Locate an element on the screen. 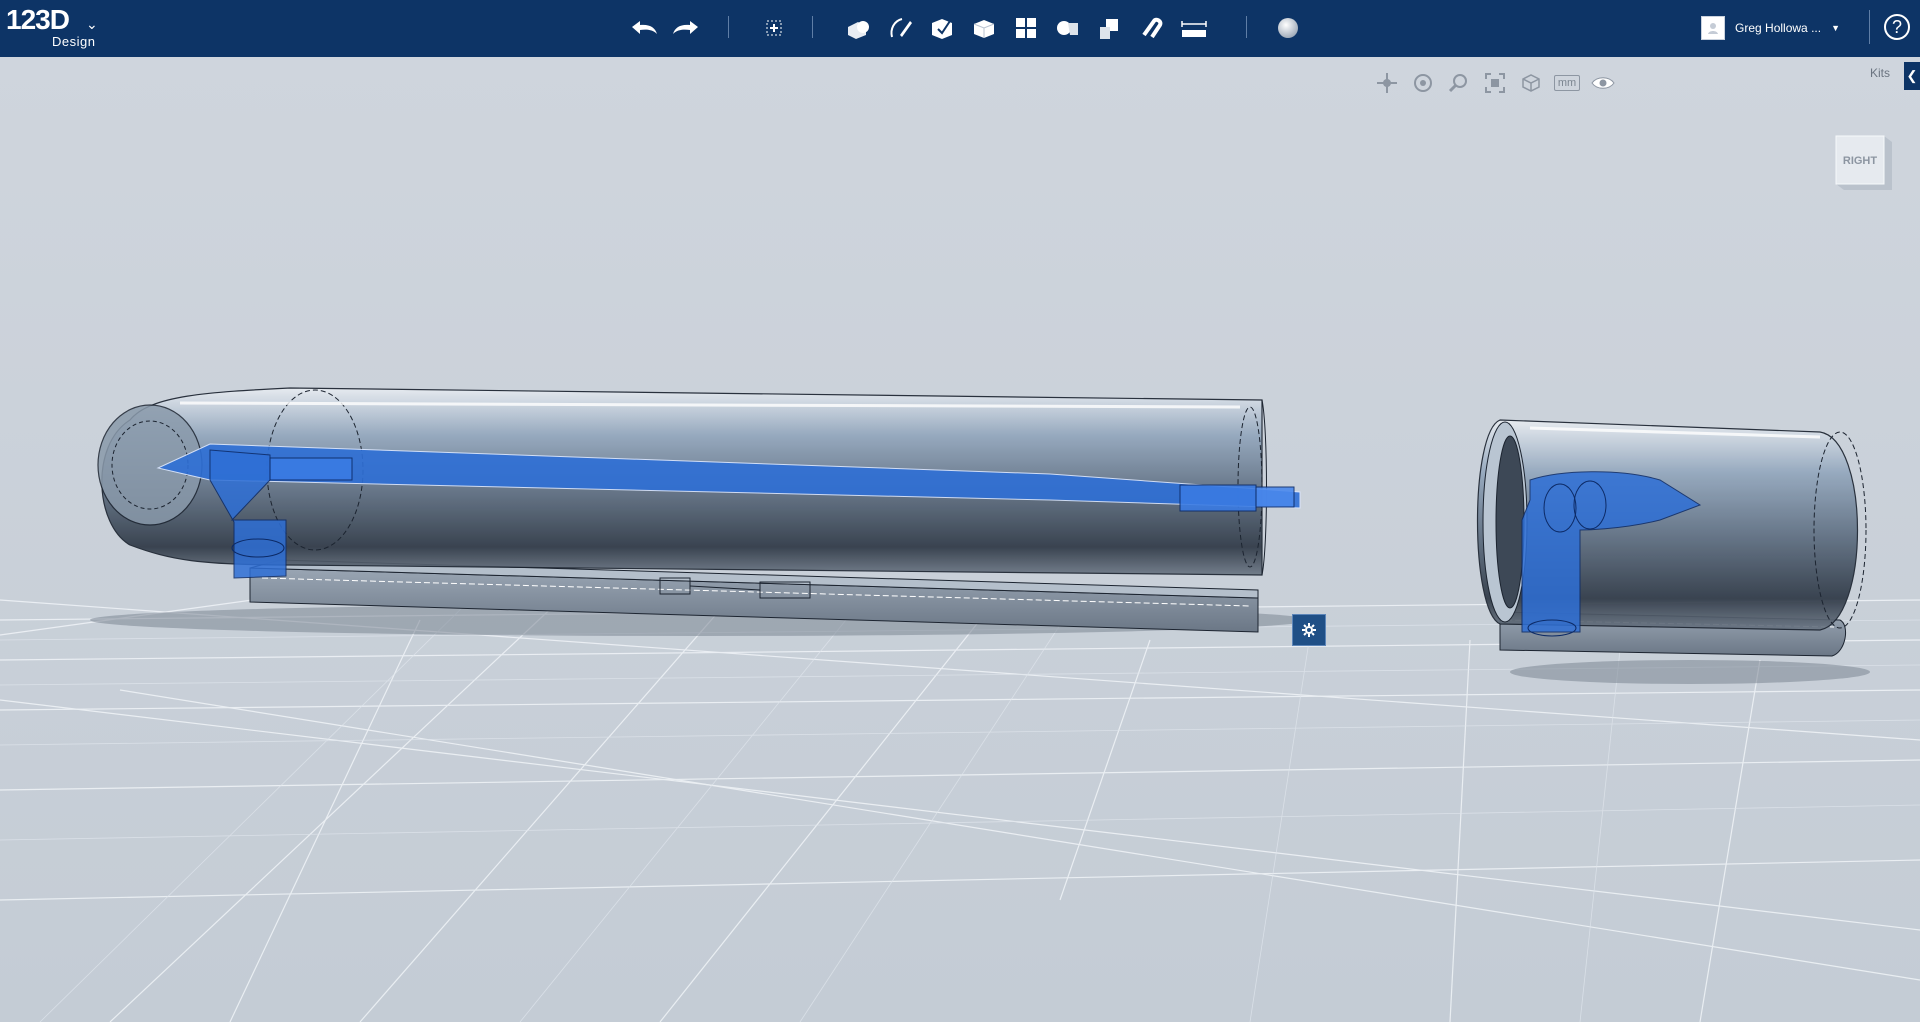 The width and height of the screenshot is (1920, 1022). zoom-button is located at coordinates (1459, 83).